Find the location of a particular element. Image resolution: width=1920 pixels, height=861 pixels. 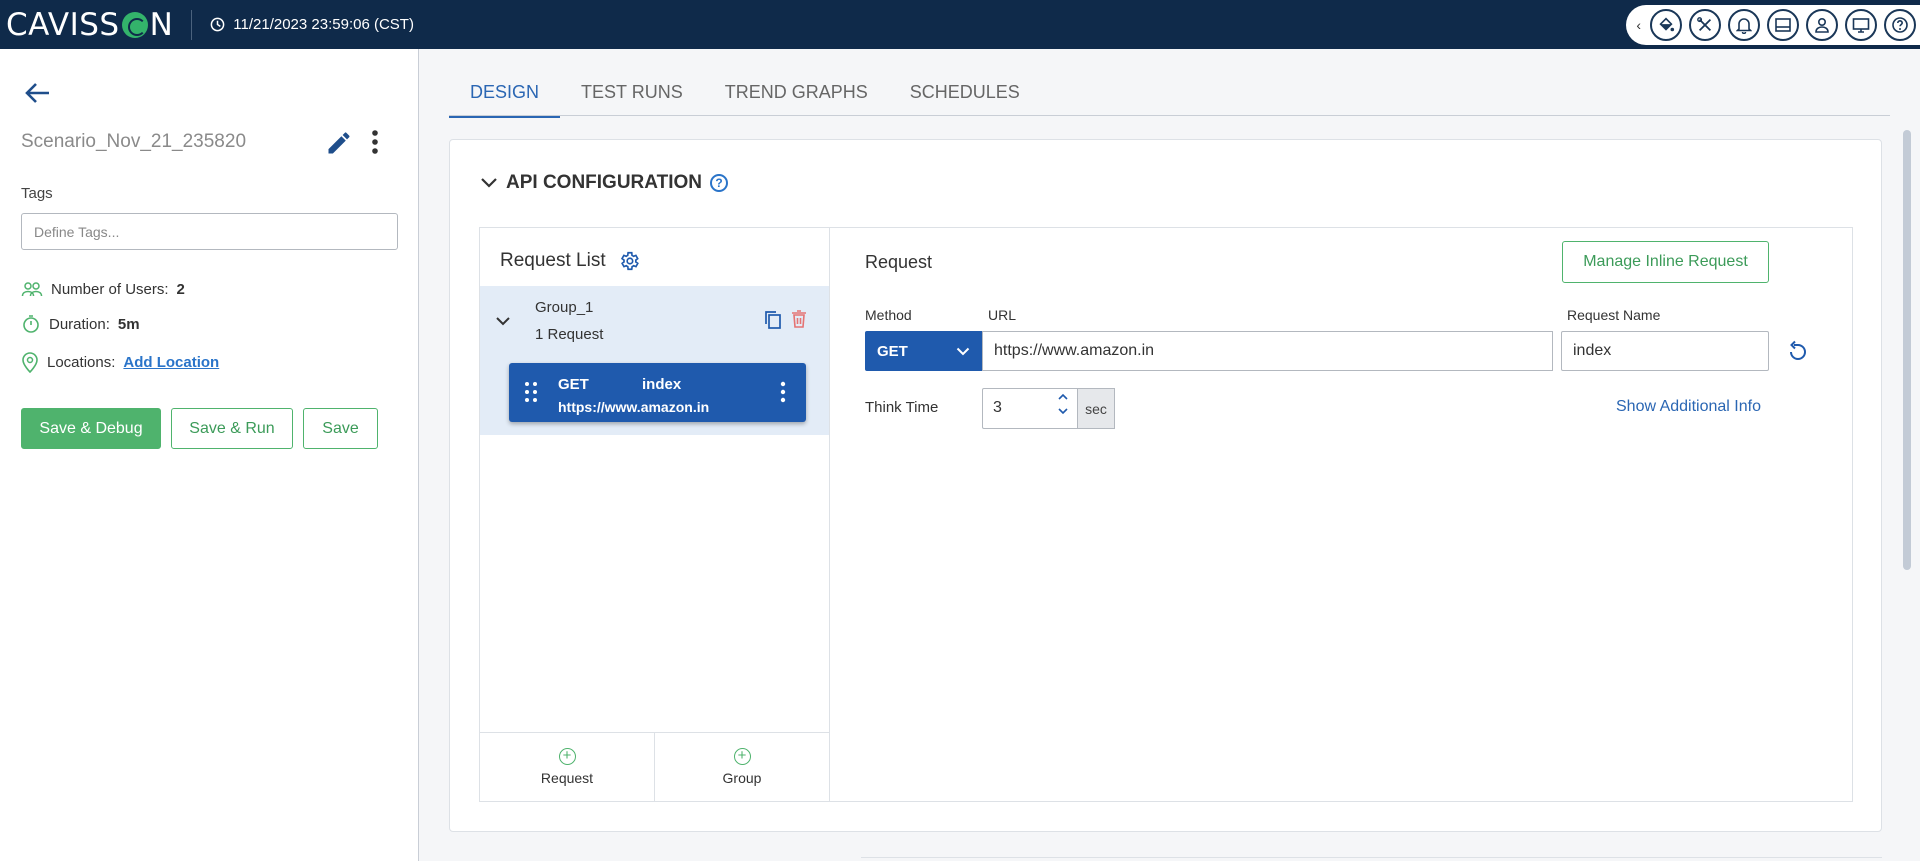

header-toolbar: ‹ is located at coordinates (1773, 25).